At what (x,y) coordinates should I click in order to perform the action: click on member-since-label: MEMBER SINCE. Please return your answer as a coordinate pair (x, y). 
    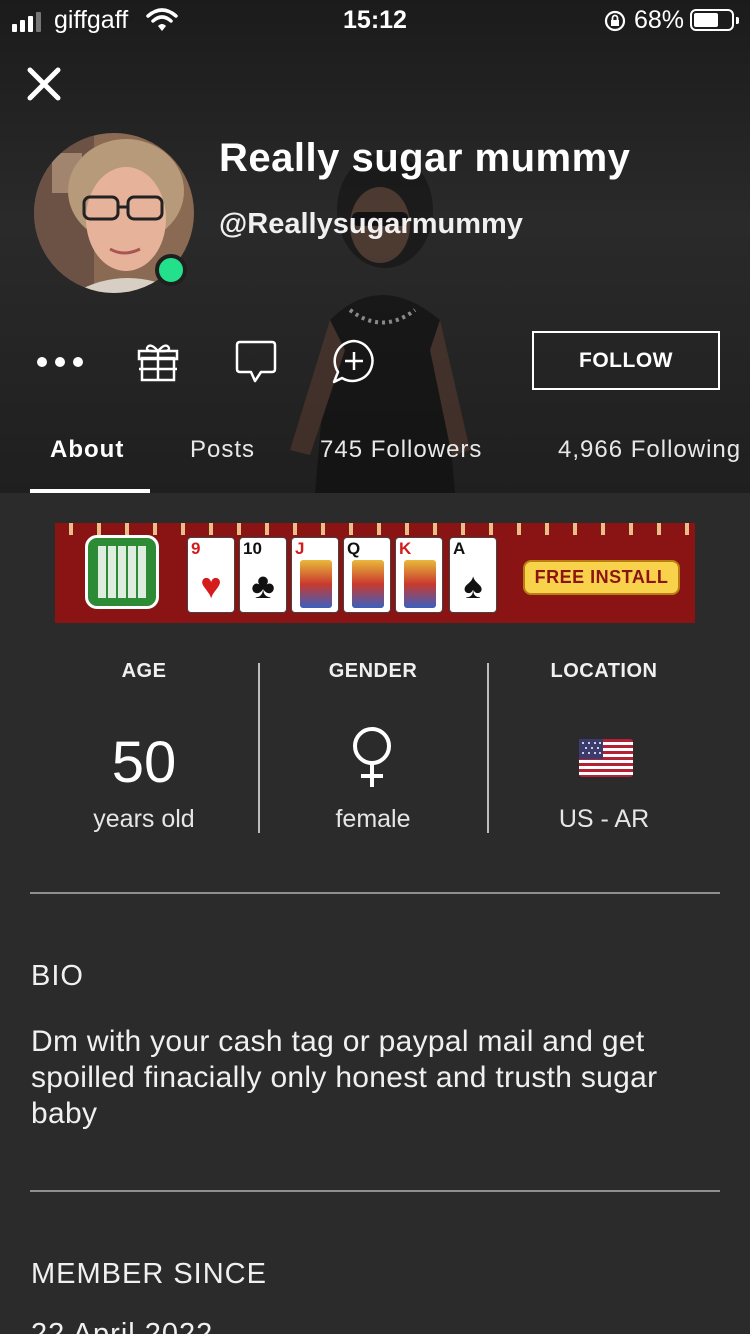
    Looking at the image, I should click on (149, 1274).